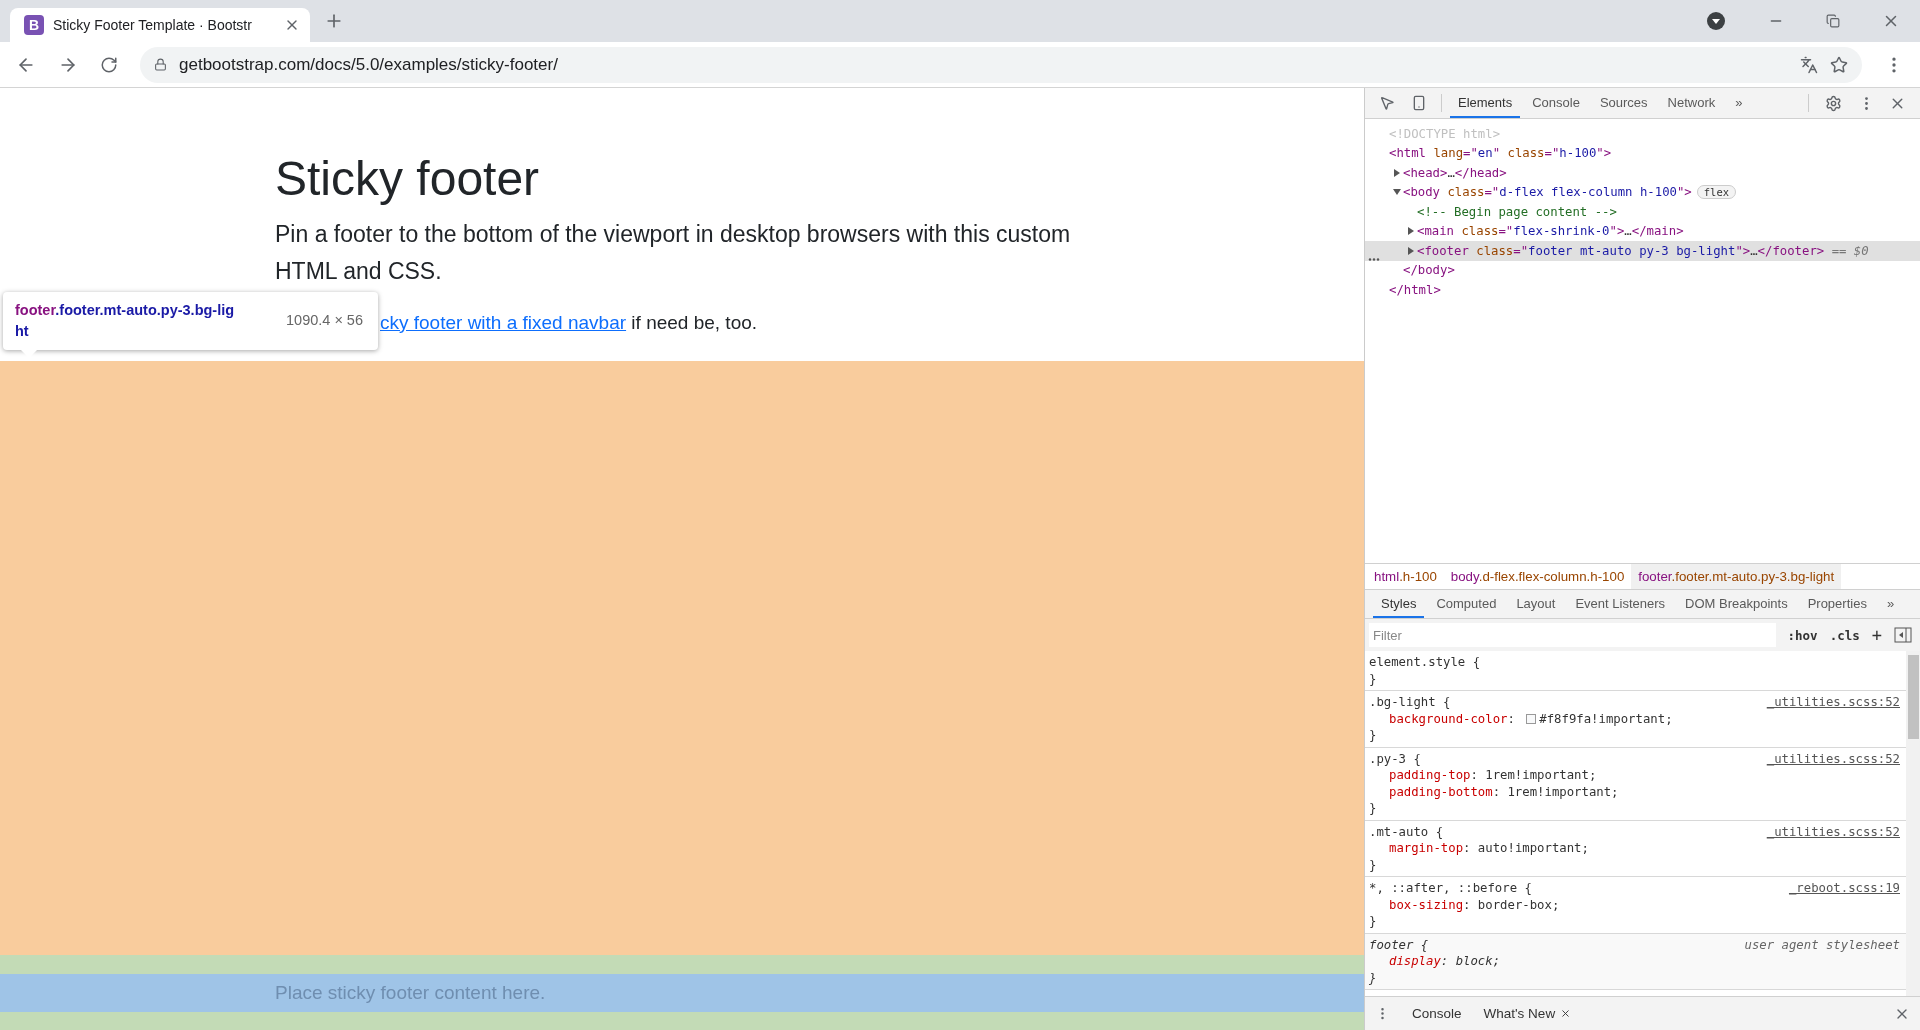  Describe the element at coordinates (503, 322) in the screenshot. I see `text-link: cky footer with a fixed navbar` at that location.